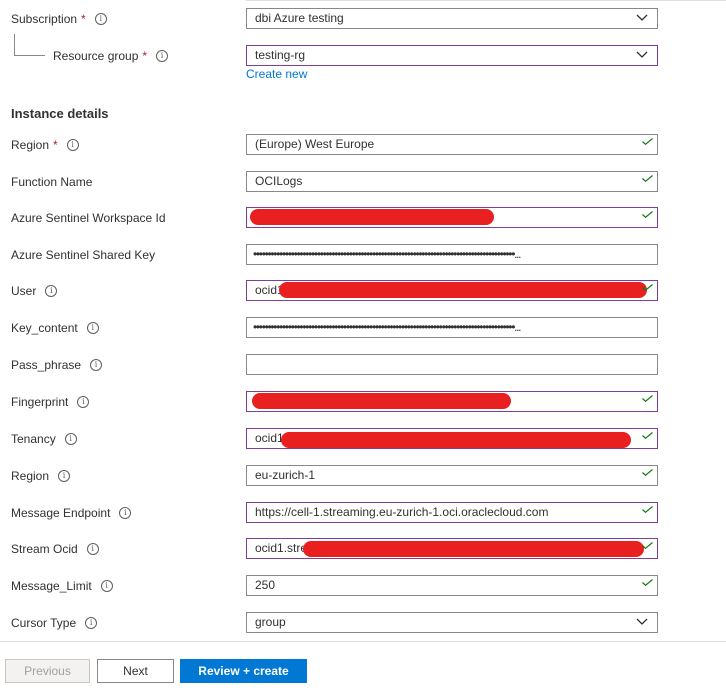 The height and width of the screenshot is (693, 726). Describe the element at coordinates (71, 513) in the screenshot. I see `message-endpoint-label: Message Endpoint i` at that location.